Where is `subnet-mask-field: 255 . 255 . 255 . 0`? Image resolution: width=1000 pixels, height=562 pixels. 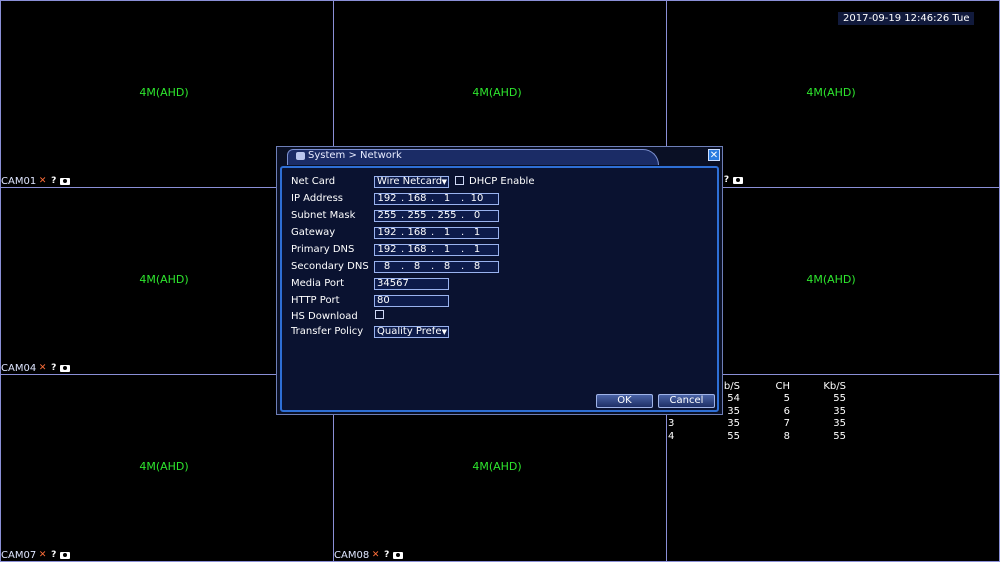
subnet-mask-field: 255 . 255 . 255 . 0 is located at coordinates (436, 216).